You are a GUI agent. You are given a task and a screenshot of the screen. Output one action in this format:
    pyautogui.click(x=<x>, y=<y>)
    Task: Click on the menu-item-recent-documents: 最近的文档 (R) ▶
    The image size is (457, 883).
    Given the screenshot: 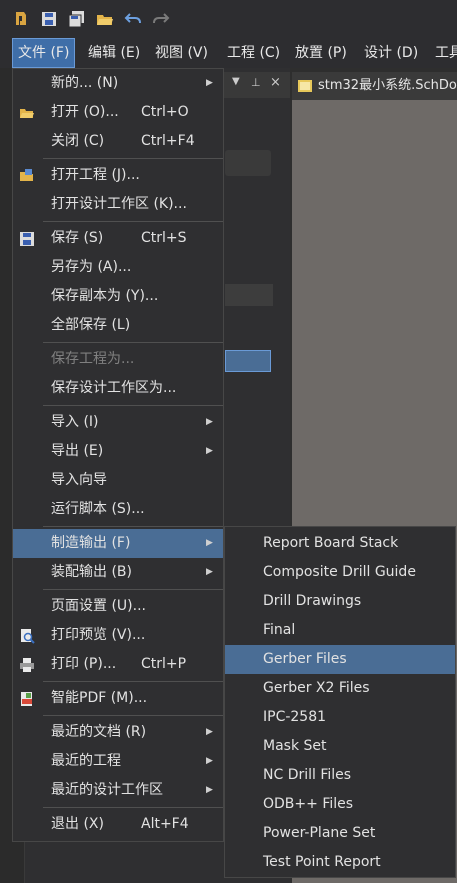 What is the action you would take?
    pyautogui.click(x=118, y=732)
    